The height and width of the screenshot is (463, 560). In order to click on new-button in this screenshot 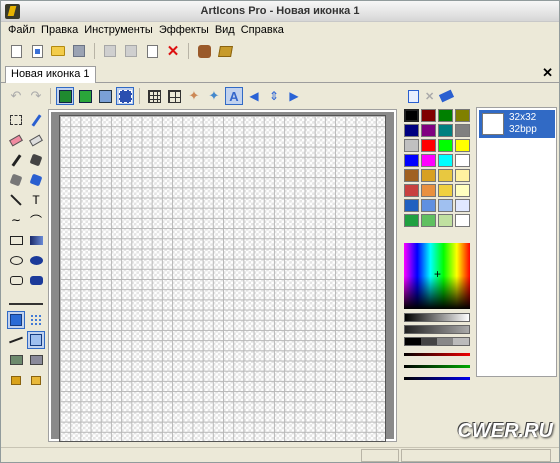, I will do `click(16, 51)`.